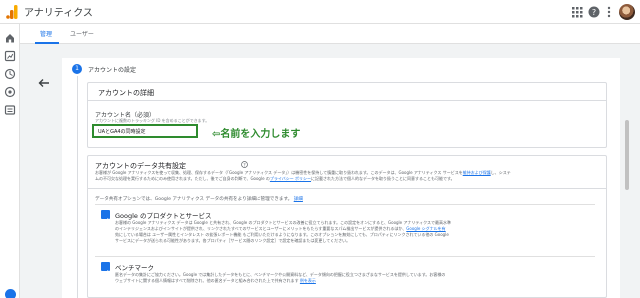 The width and height of the screenshot is (640, 298). Describe the element at coordinates (425, 228) in the screenshot. I see `google-signals-link: Google シグナルを有` at that location.